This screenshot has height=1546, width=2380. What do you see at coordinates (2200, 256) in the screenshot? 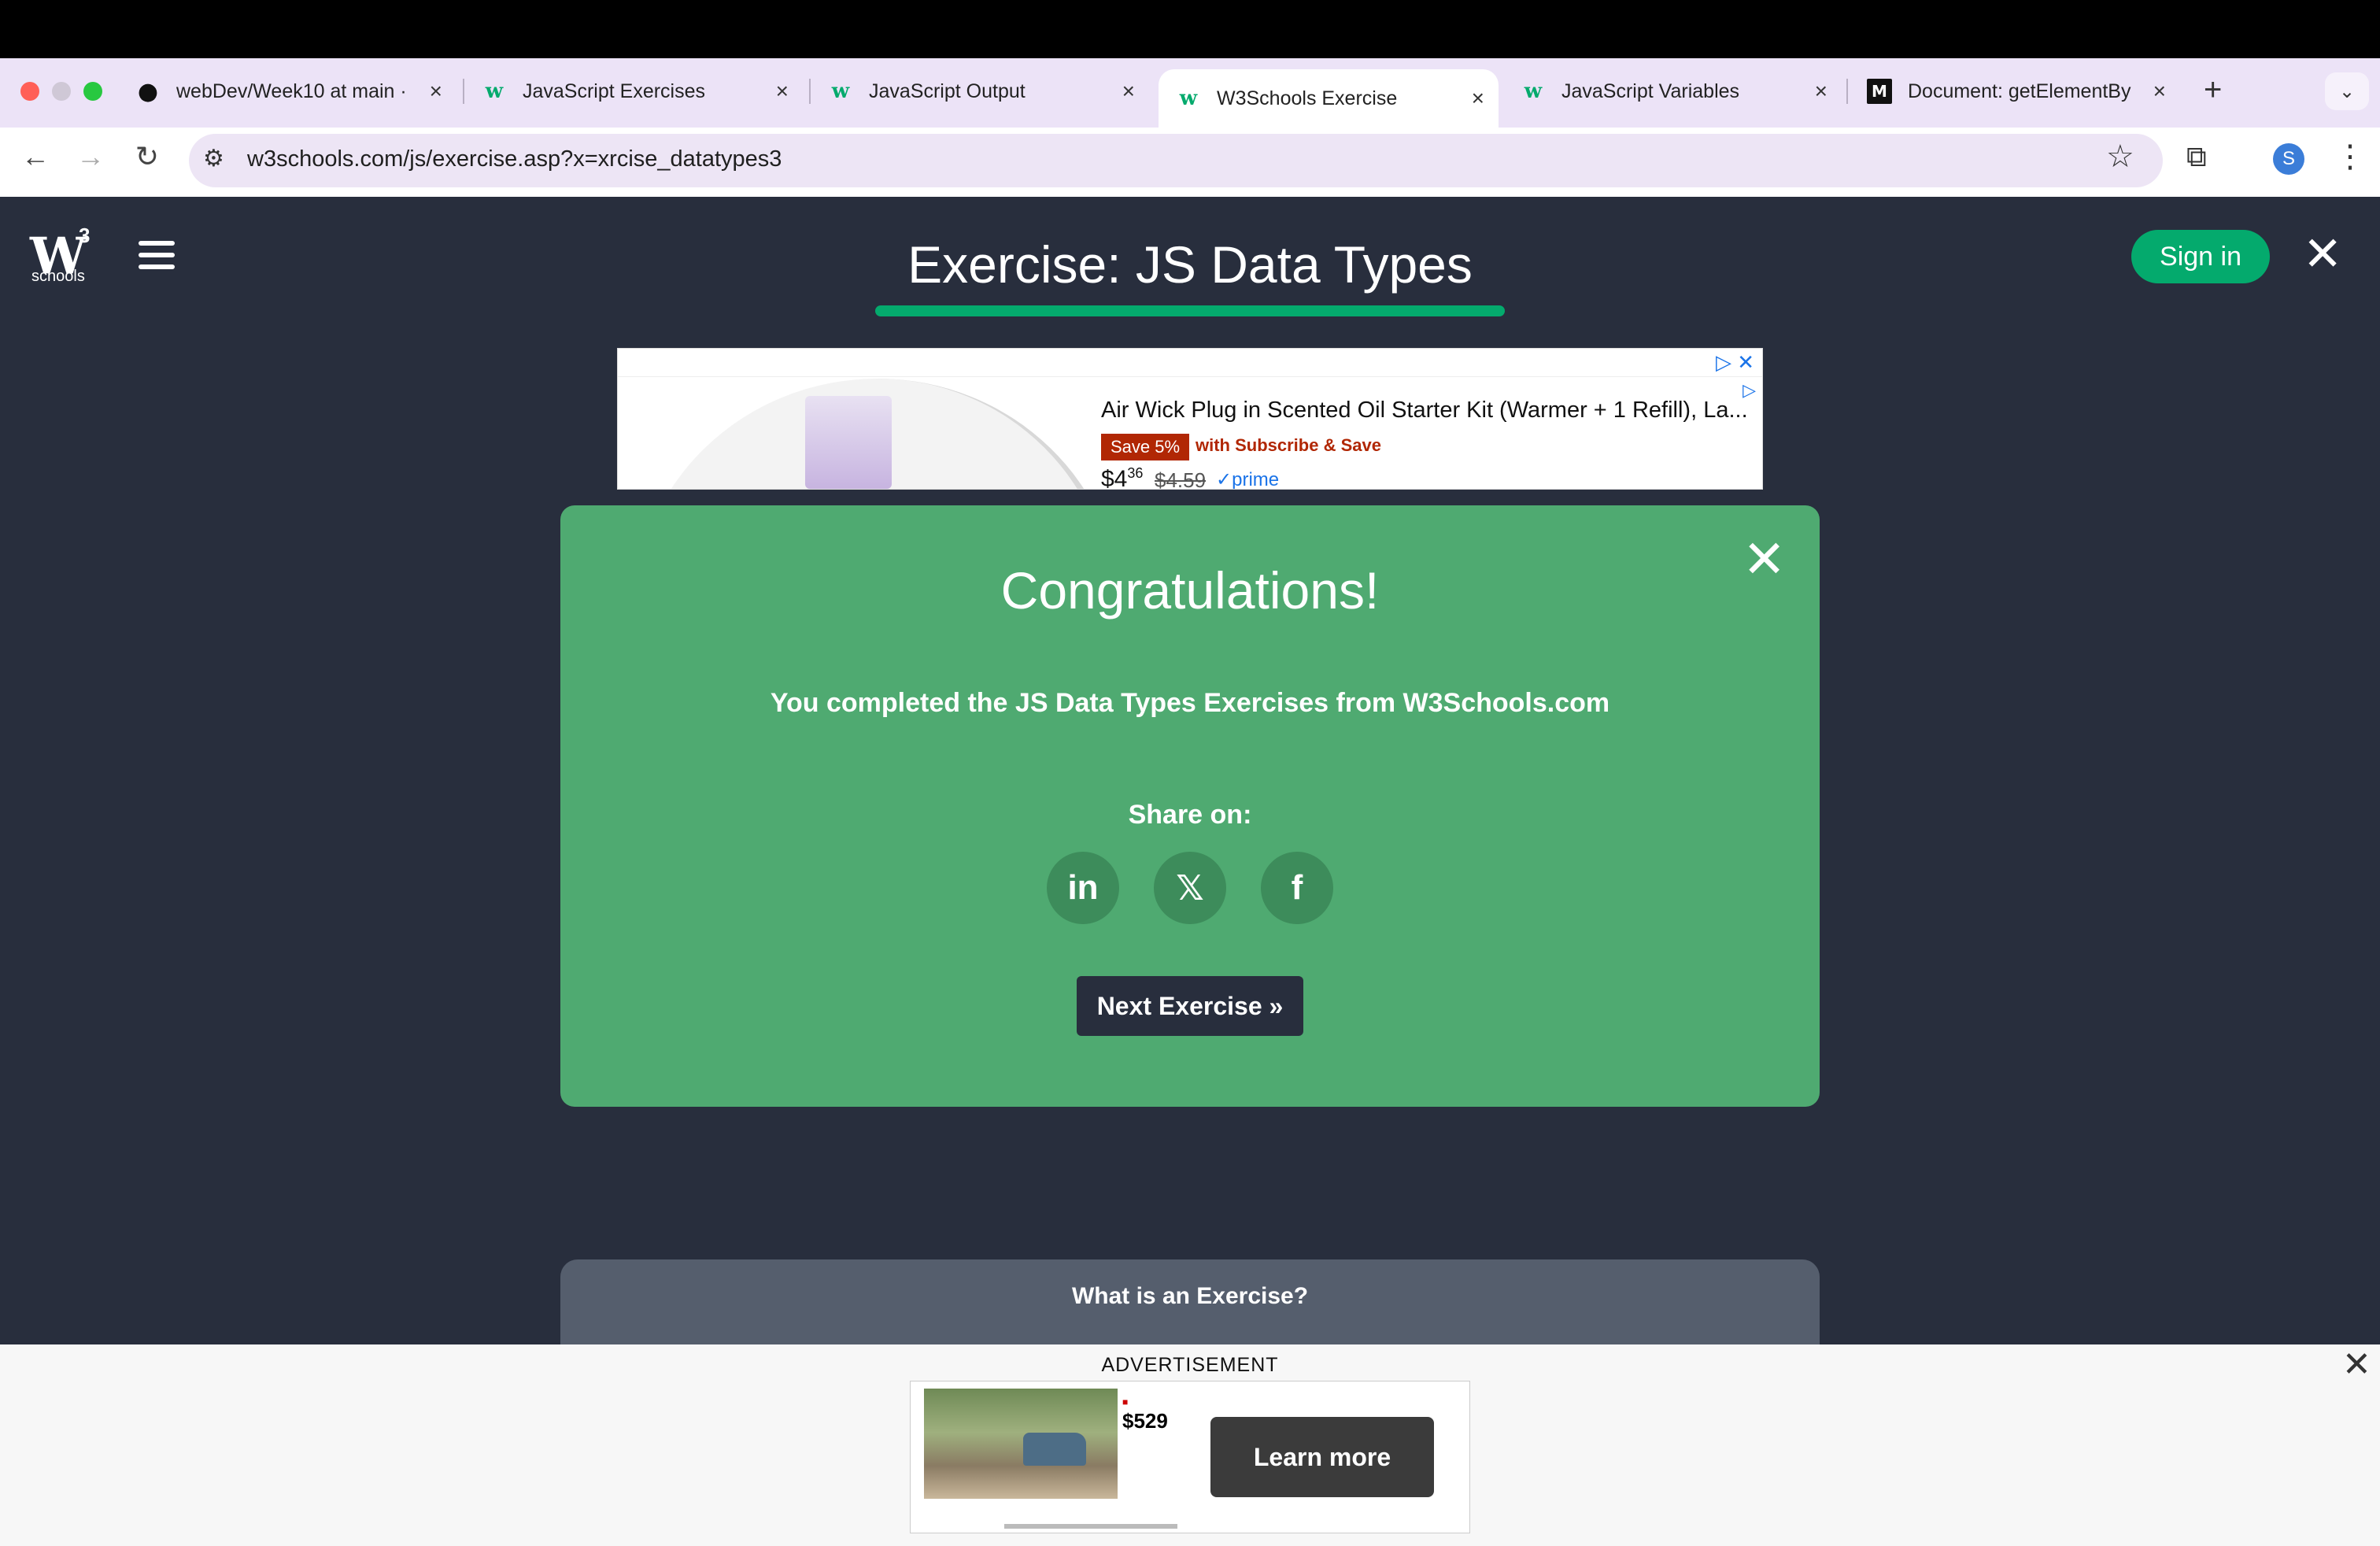
I see `sign-in-button: Sign in` at bounding box center [2200, 256].